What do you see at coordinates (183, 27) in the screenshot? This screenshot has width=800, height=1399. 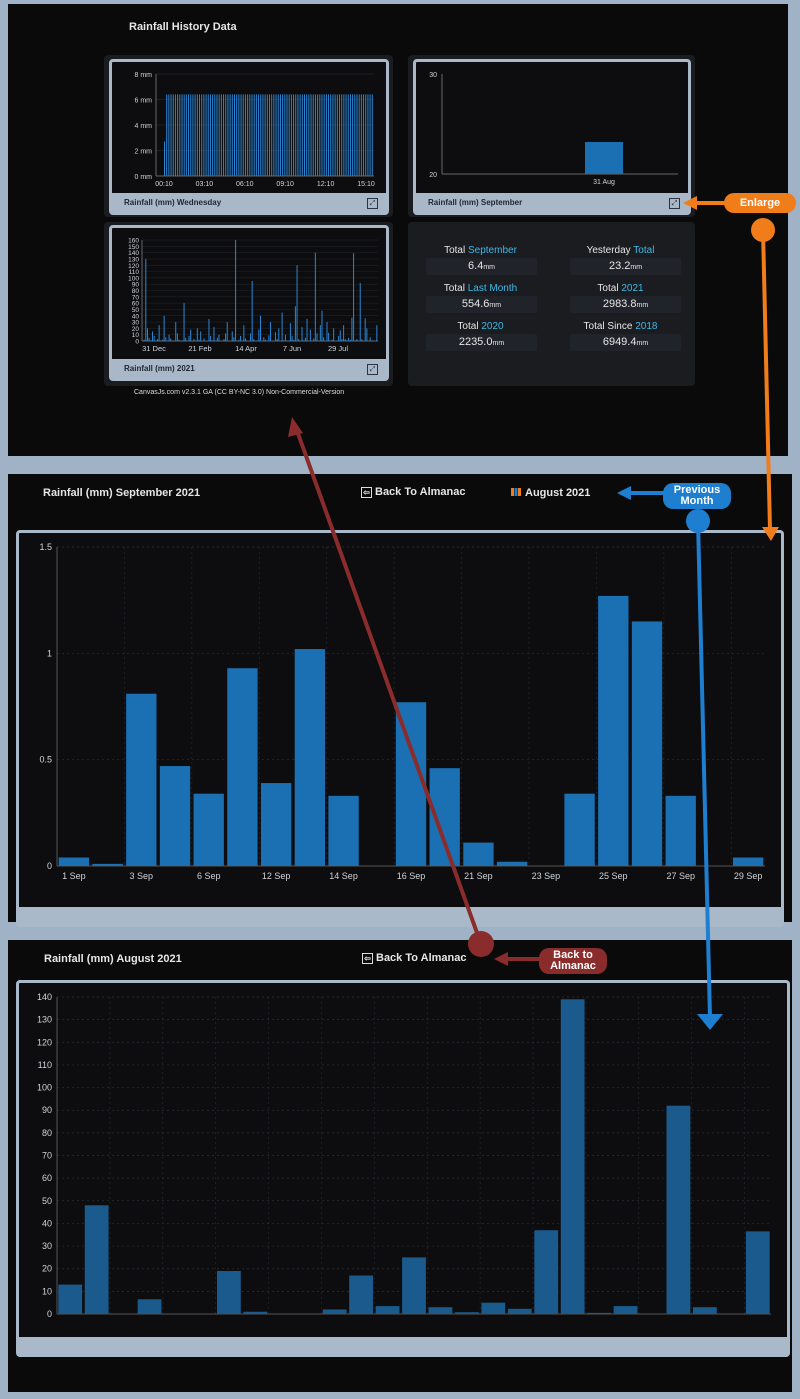 I see `overview-title: Rainfall History Data` at bounding box center [183, 27].